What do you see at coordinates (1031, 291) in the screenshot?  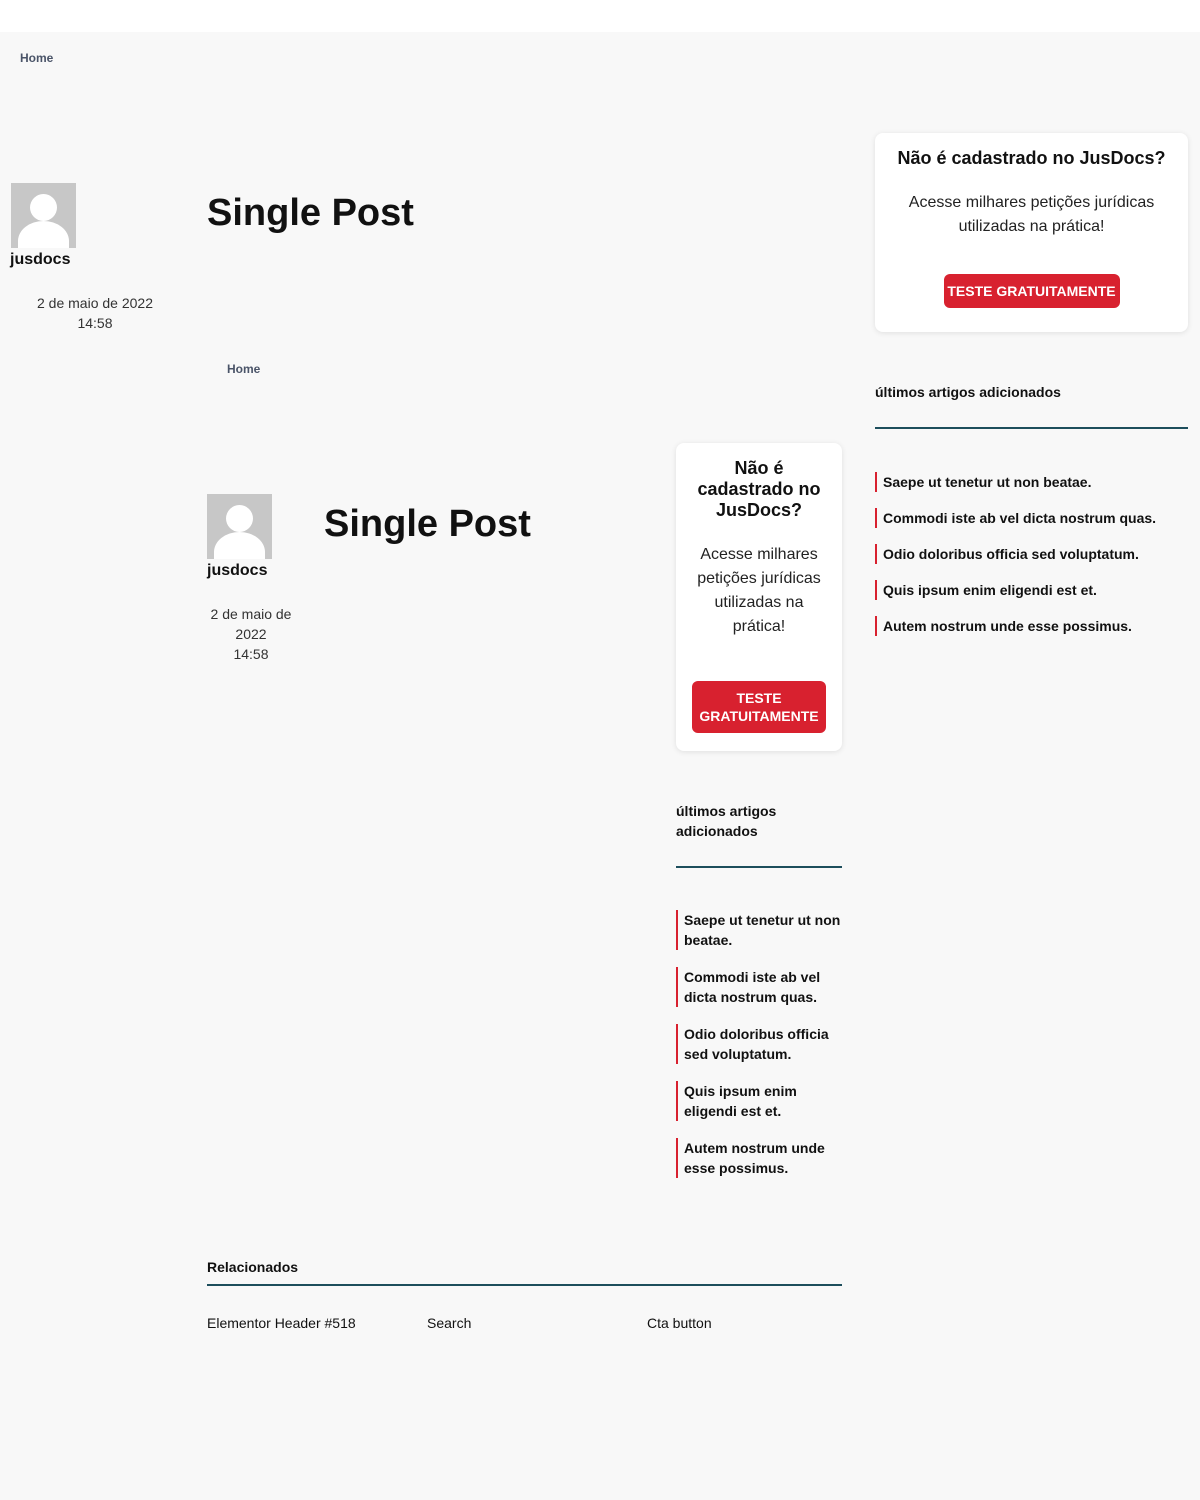 I see `cta-button: TESTE GRATUITAMENTE` at bounding box center [1031, 291].